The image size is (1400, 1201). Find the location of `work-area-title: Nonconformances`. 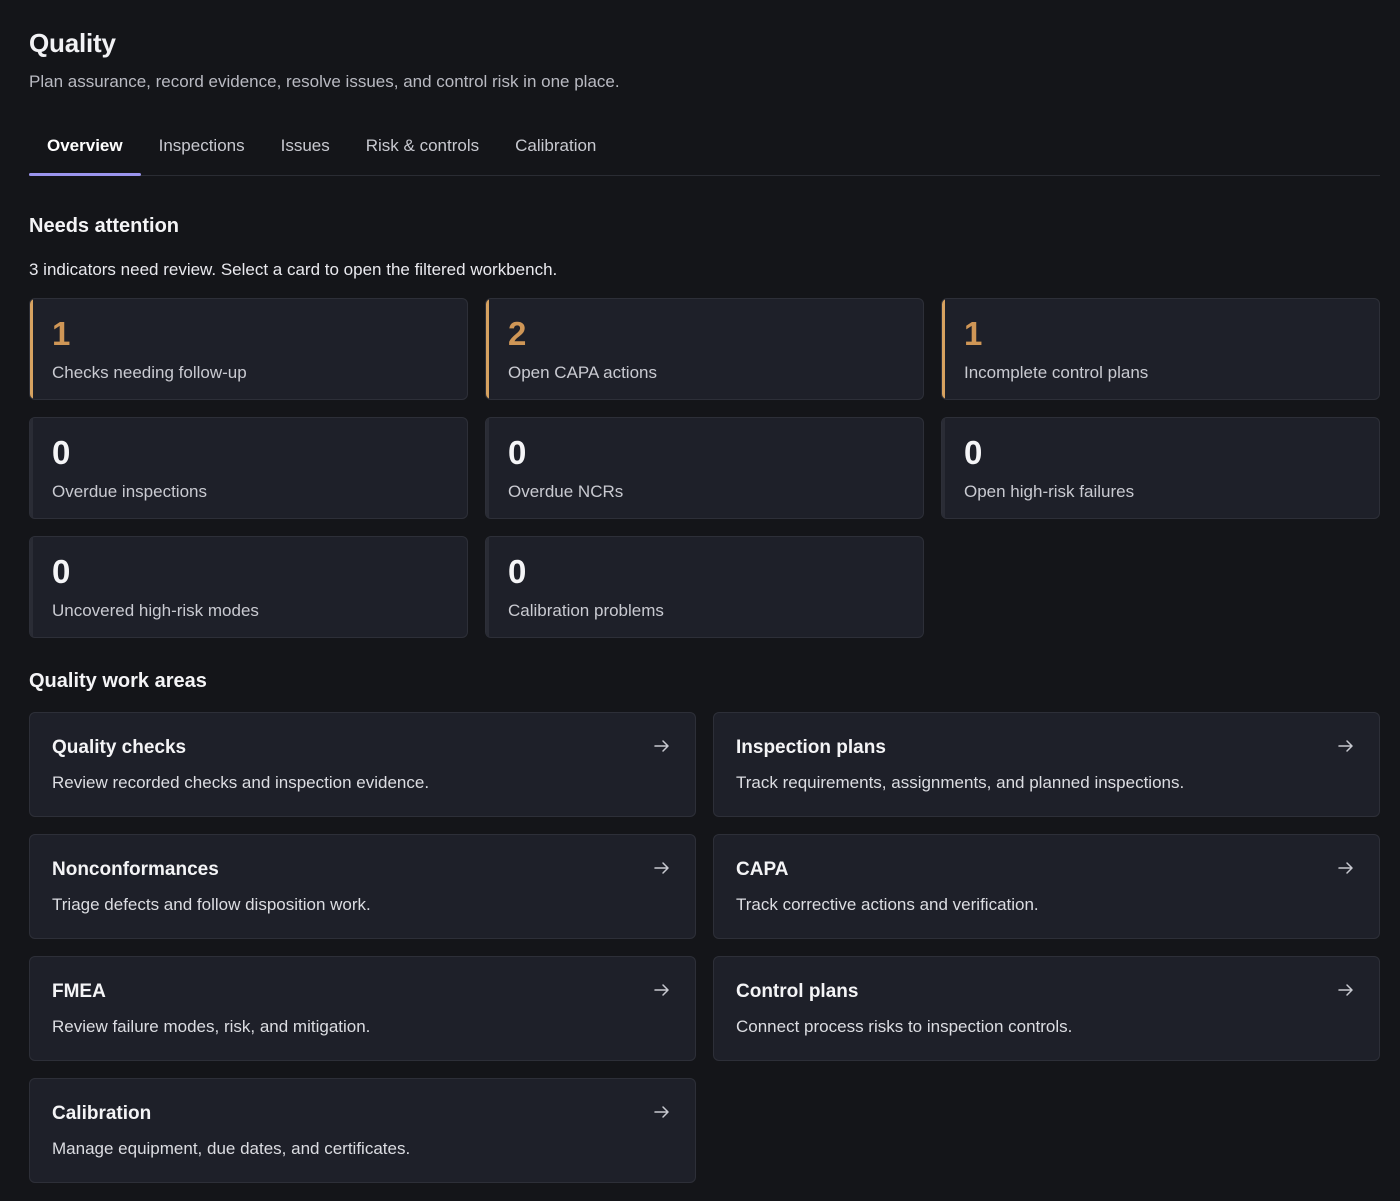

work-area-title: Nonconformances is located at coordinates (135, 869).